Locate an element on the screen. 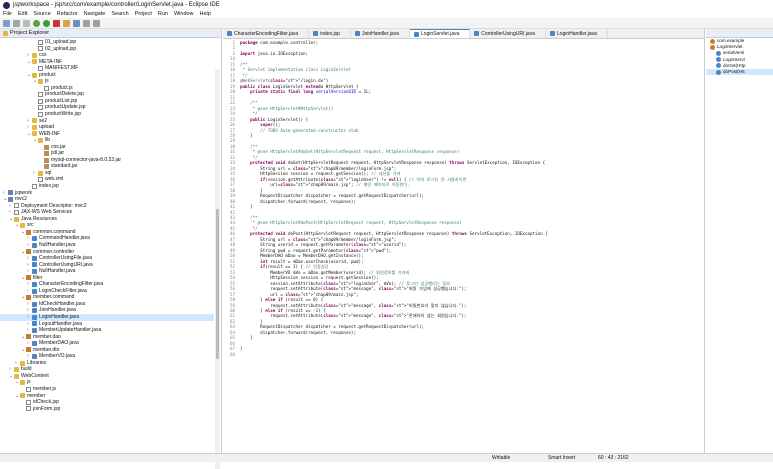 Image resolution: width=773 pixels, height=469 pixels. menu-item: Run is located at coordinates (163, 14).